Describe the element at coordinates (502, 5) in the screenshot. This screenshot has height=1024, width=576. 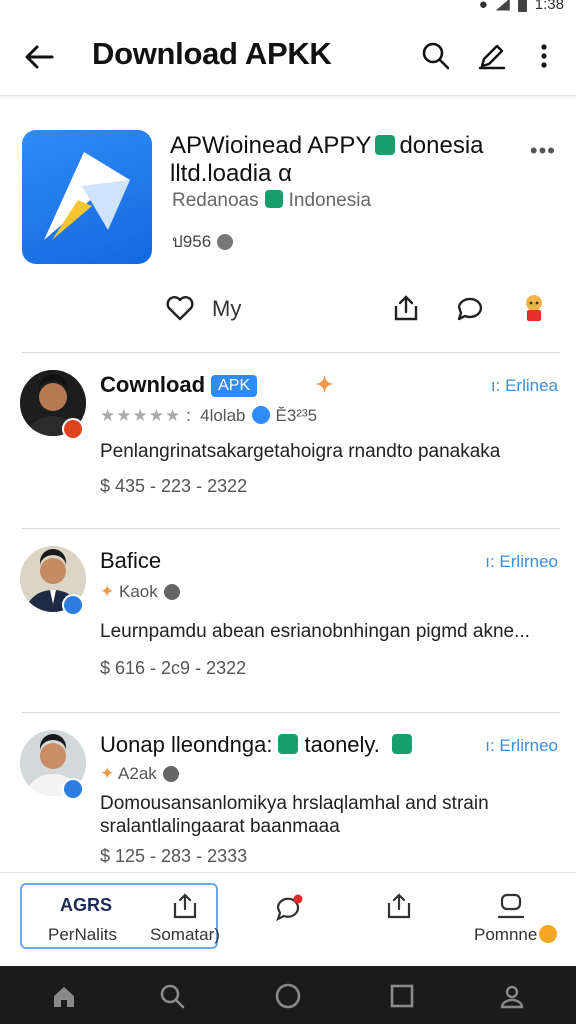
I see `signal-icon` at that location.